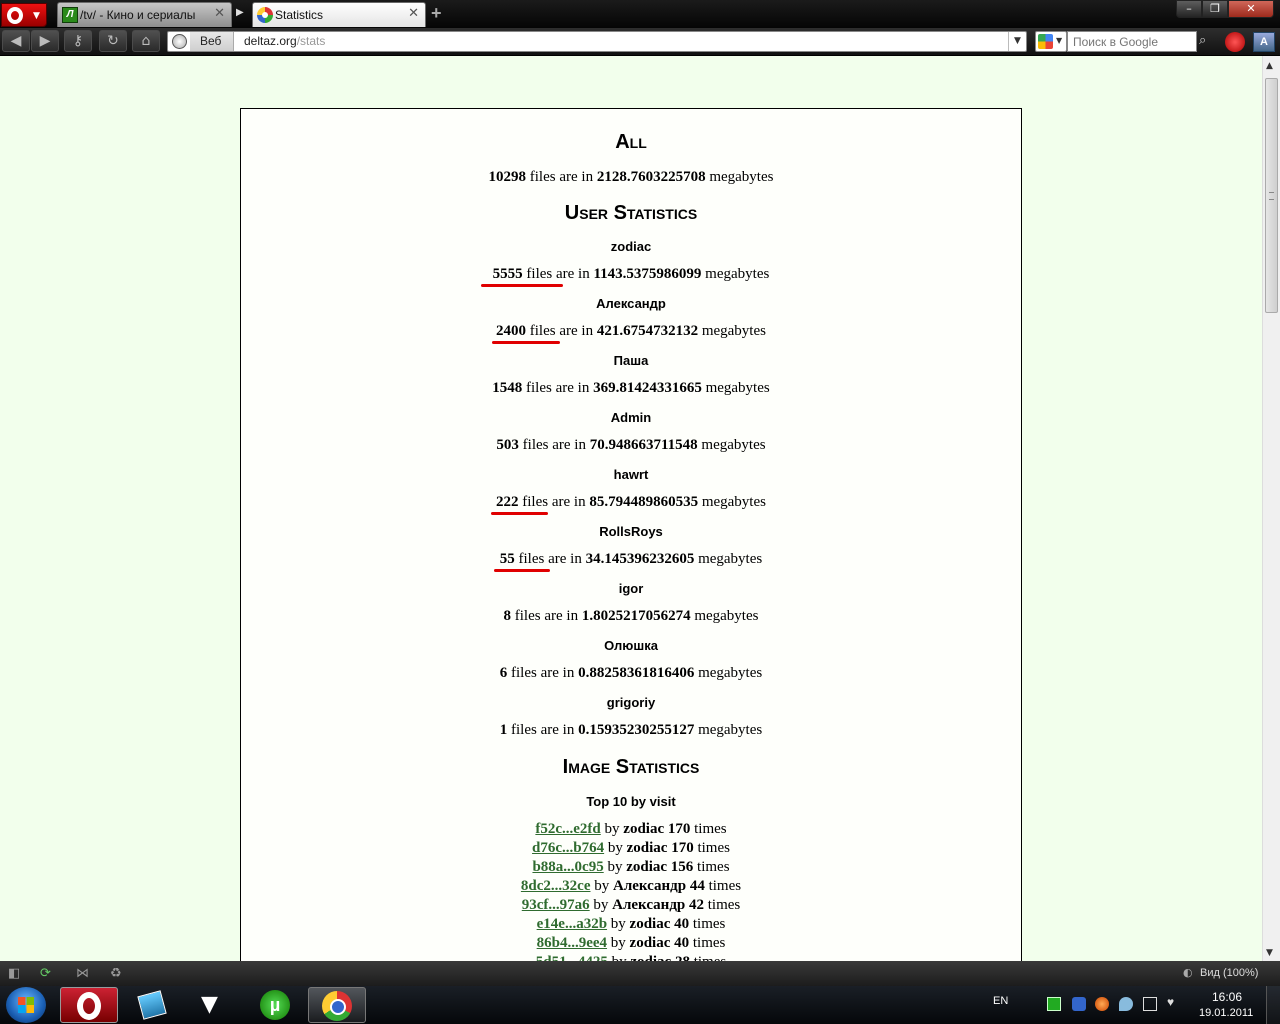 This screenshot has height=1024, width=1280. I want to click on image-owner: Александр, so click(651, 886).